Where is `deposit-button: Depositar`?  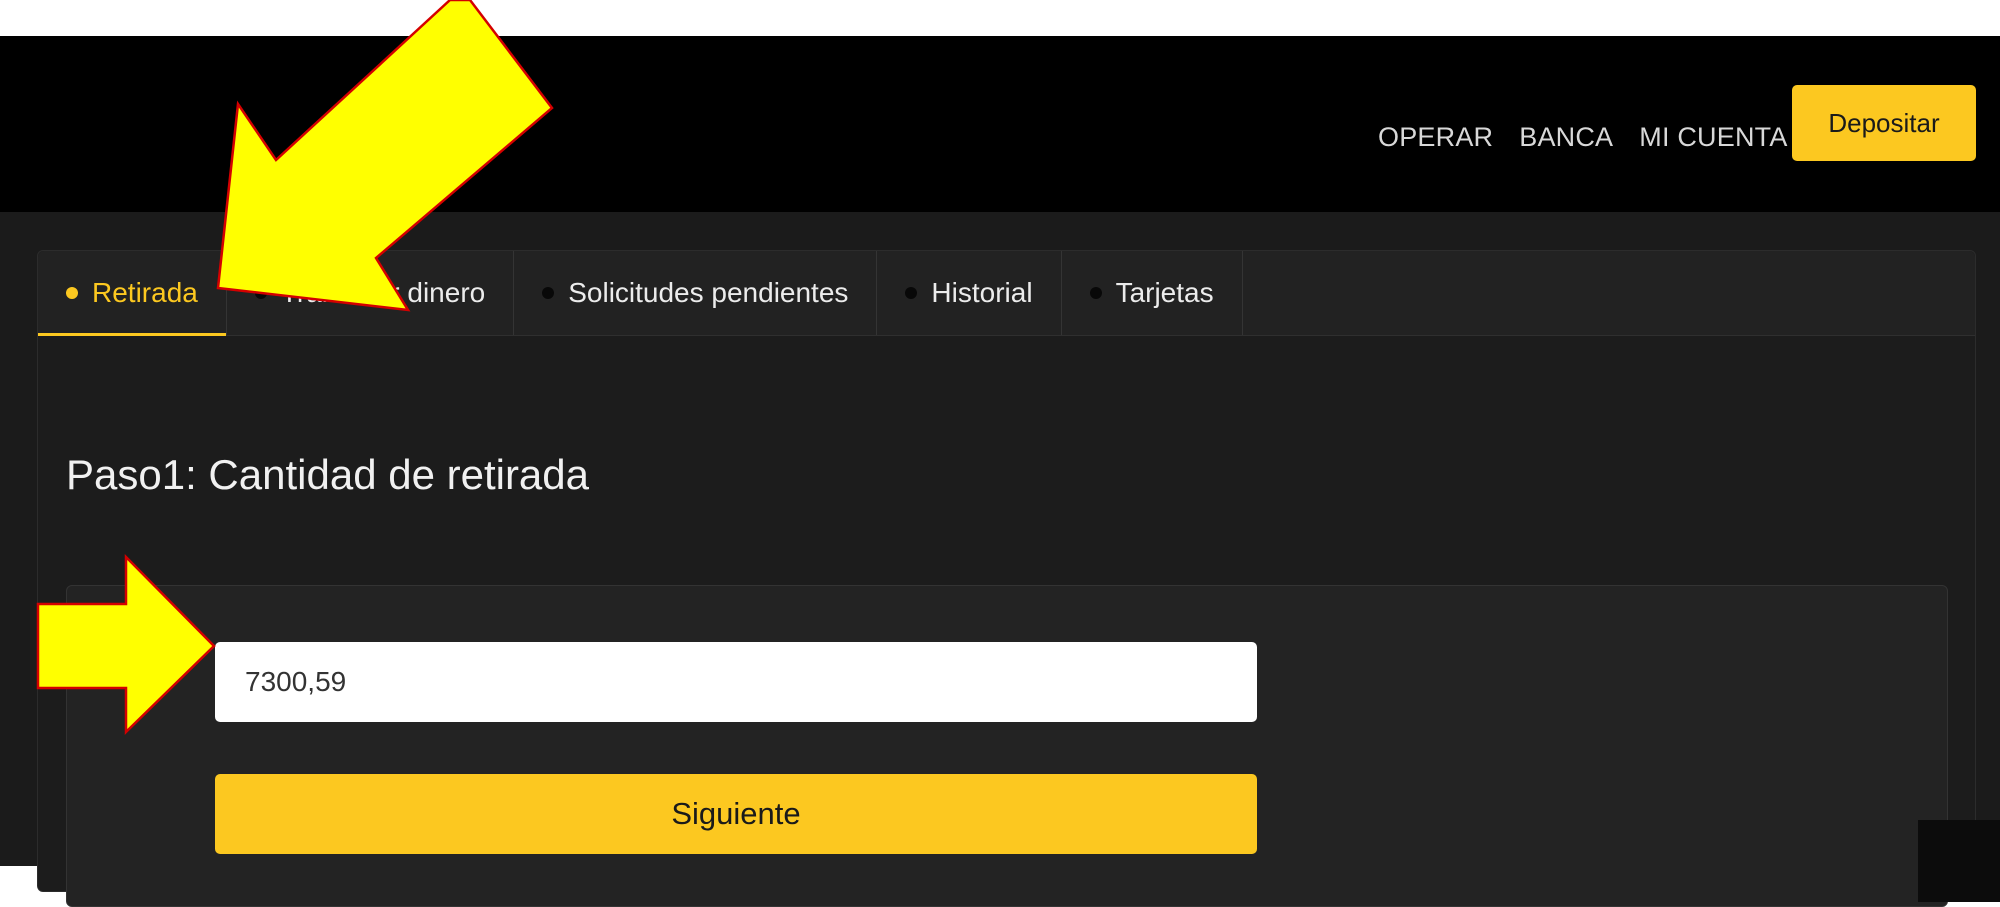
deposit-button: Depositar is located at coordinates (1884, 123).